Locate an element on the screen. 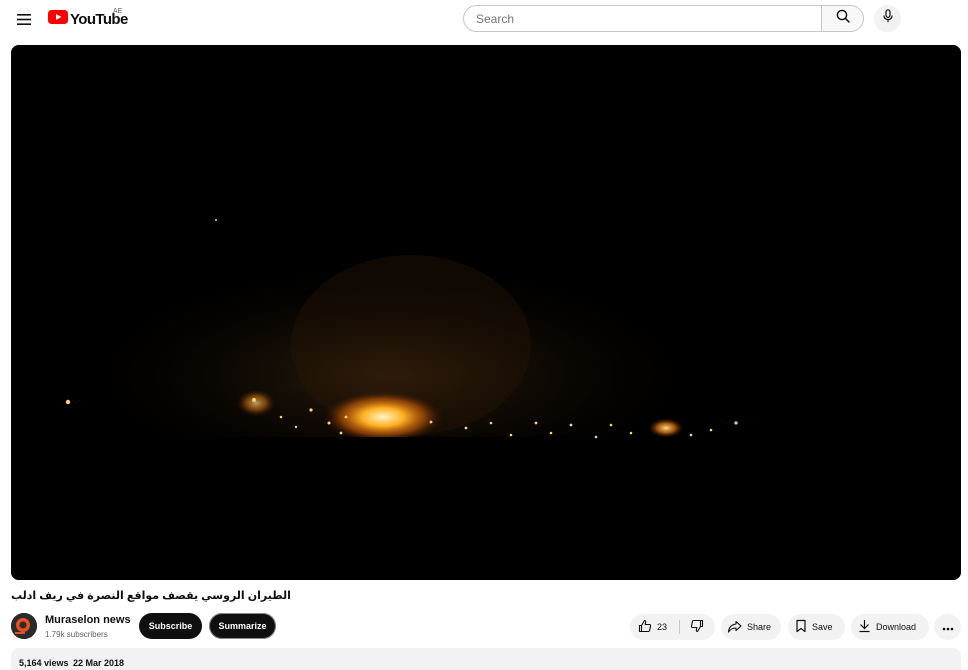 This screenshot has width=968, height=670. like-button: 23 is located at coordinates (648, 627).